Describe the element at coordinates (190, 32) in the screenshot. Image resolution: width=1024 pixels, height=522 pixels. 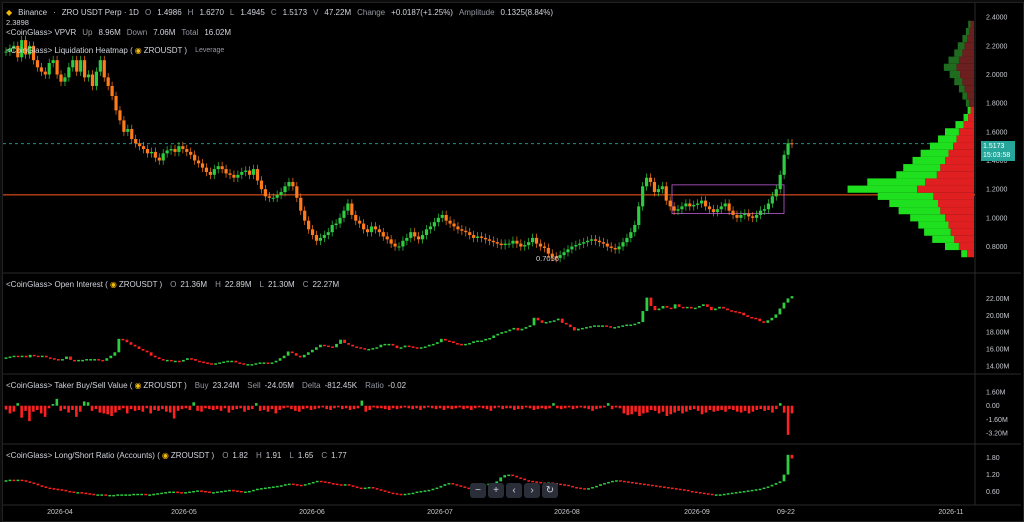
I see `vpvr-total-label: Total` at that location.